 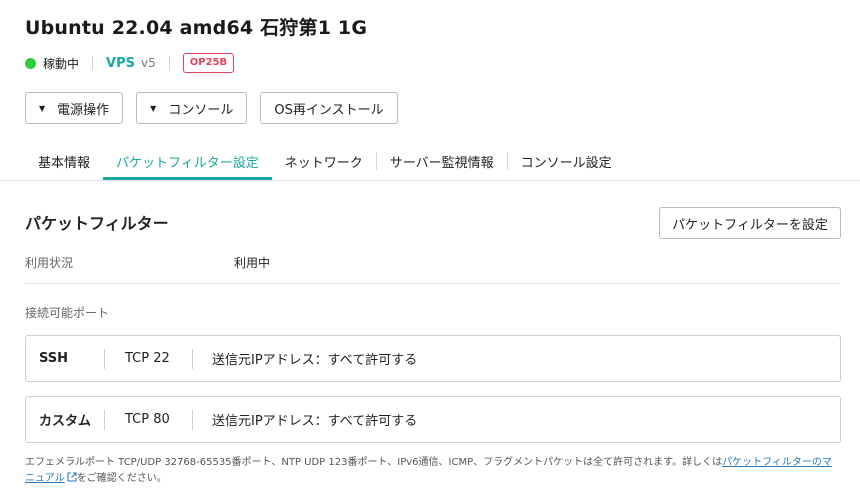 I want to click on tab-label: ネットワーク, so click(x=323, y=163).